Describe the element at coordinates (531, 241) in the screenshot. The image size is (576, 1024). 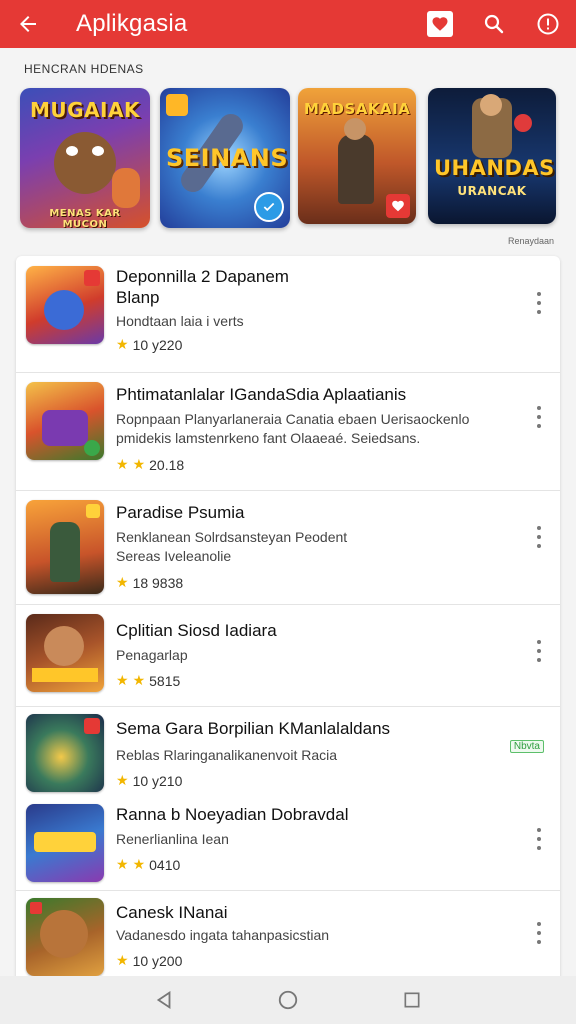
I see `featured-more-link: Renaydaan` at that location.